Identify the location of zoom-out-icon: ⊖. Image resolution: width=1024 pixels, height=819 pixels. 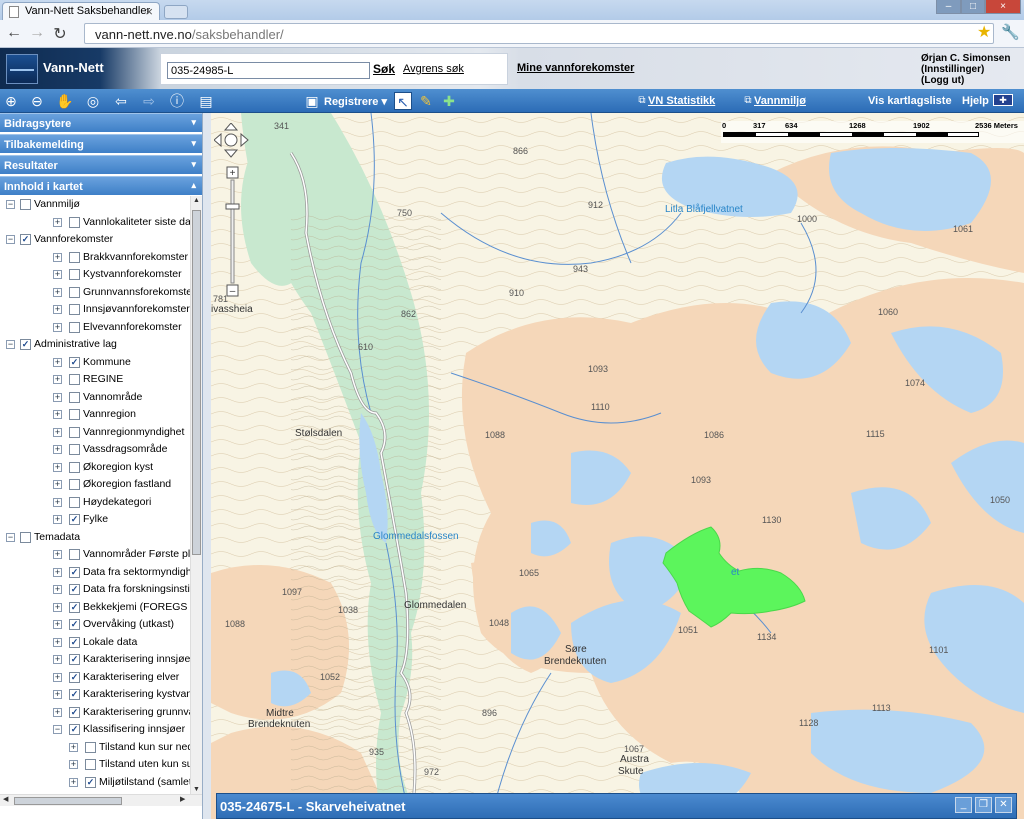
(37, 101).